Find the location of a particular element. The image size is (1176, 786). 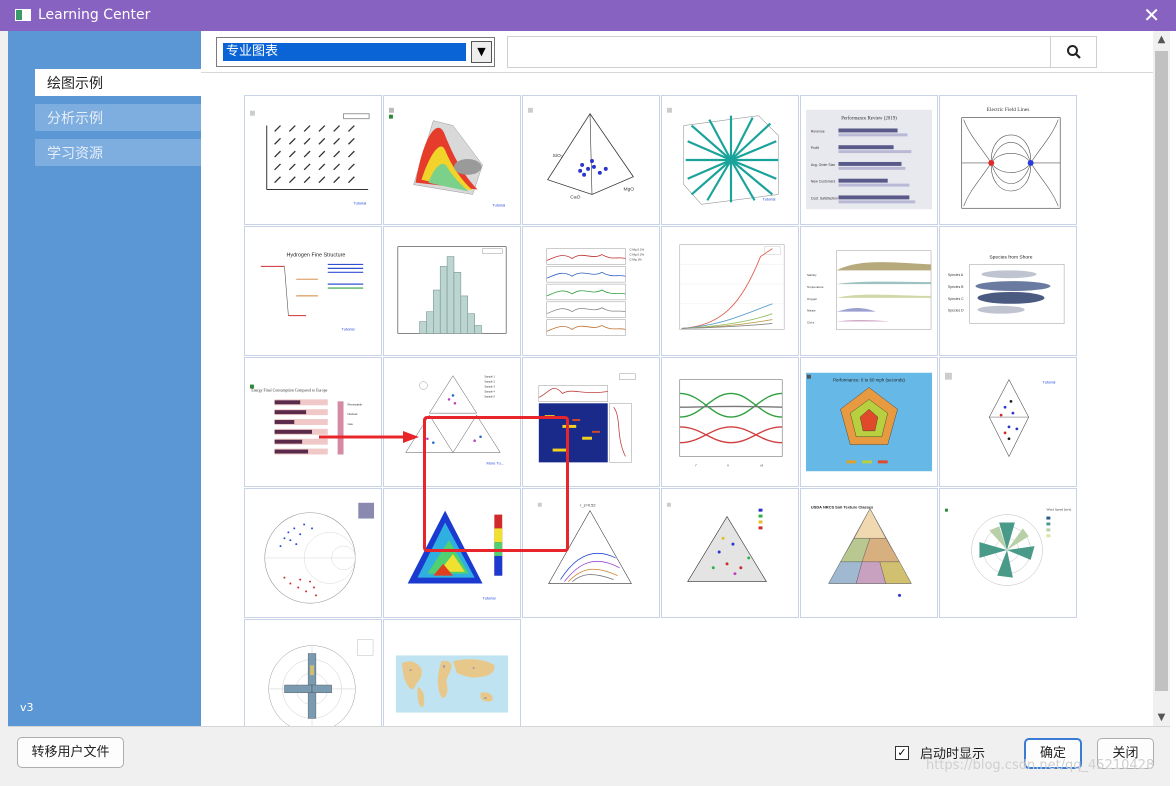

gallery-tile-vector-plot: Tutorial is located at coordinates (313, 160).